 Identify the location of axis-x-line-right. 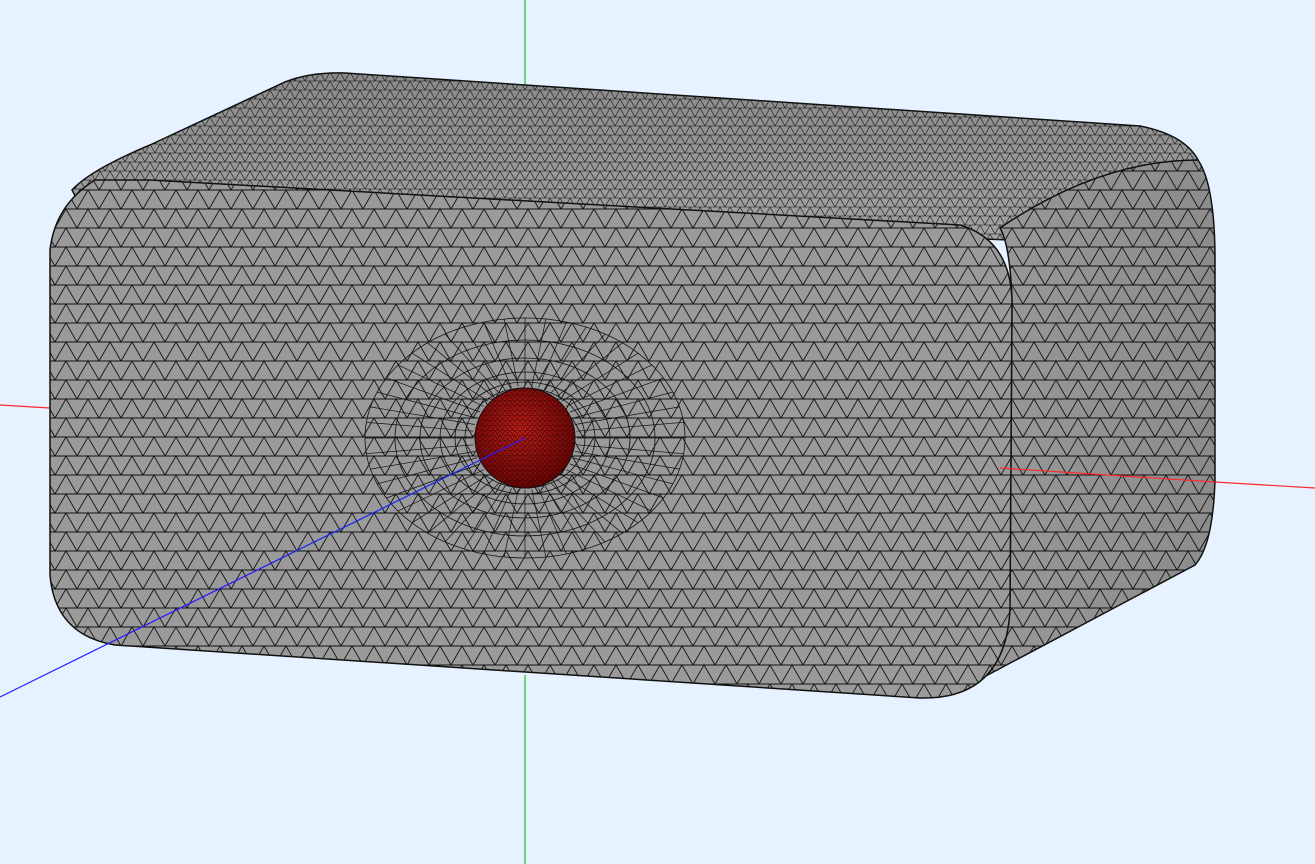
(1264, 485).